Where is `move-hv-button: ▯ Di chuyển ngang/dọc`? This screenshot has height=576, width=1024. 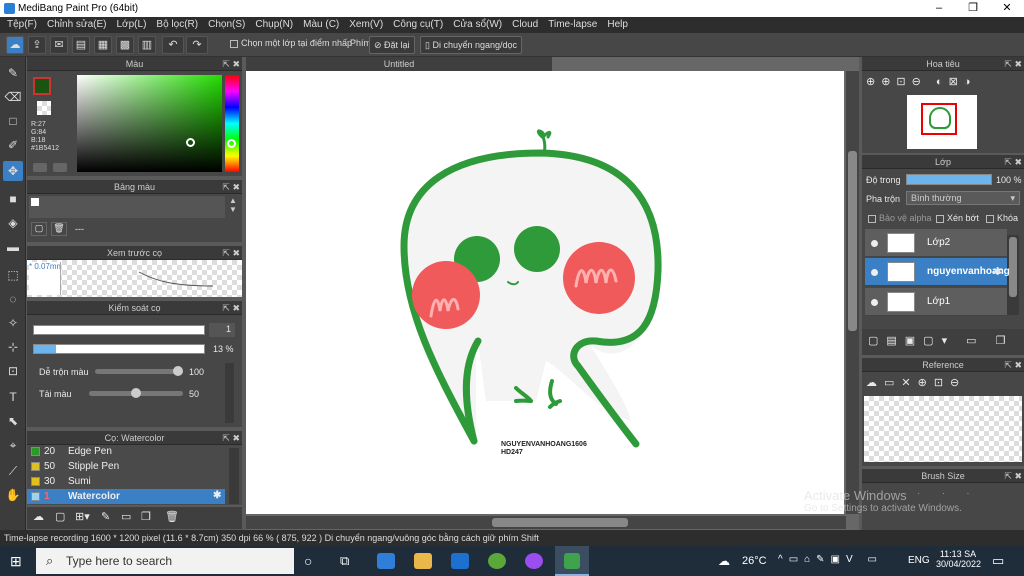 move-hv-button: ▯ Di chuyển ngang/dọc is located at coordinates (471, 45).